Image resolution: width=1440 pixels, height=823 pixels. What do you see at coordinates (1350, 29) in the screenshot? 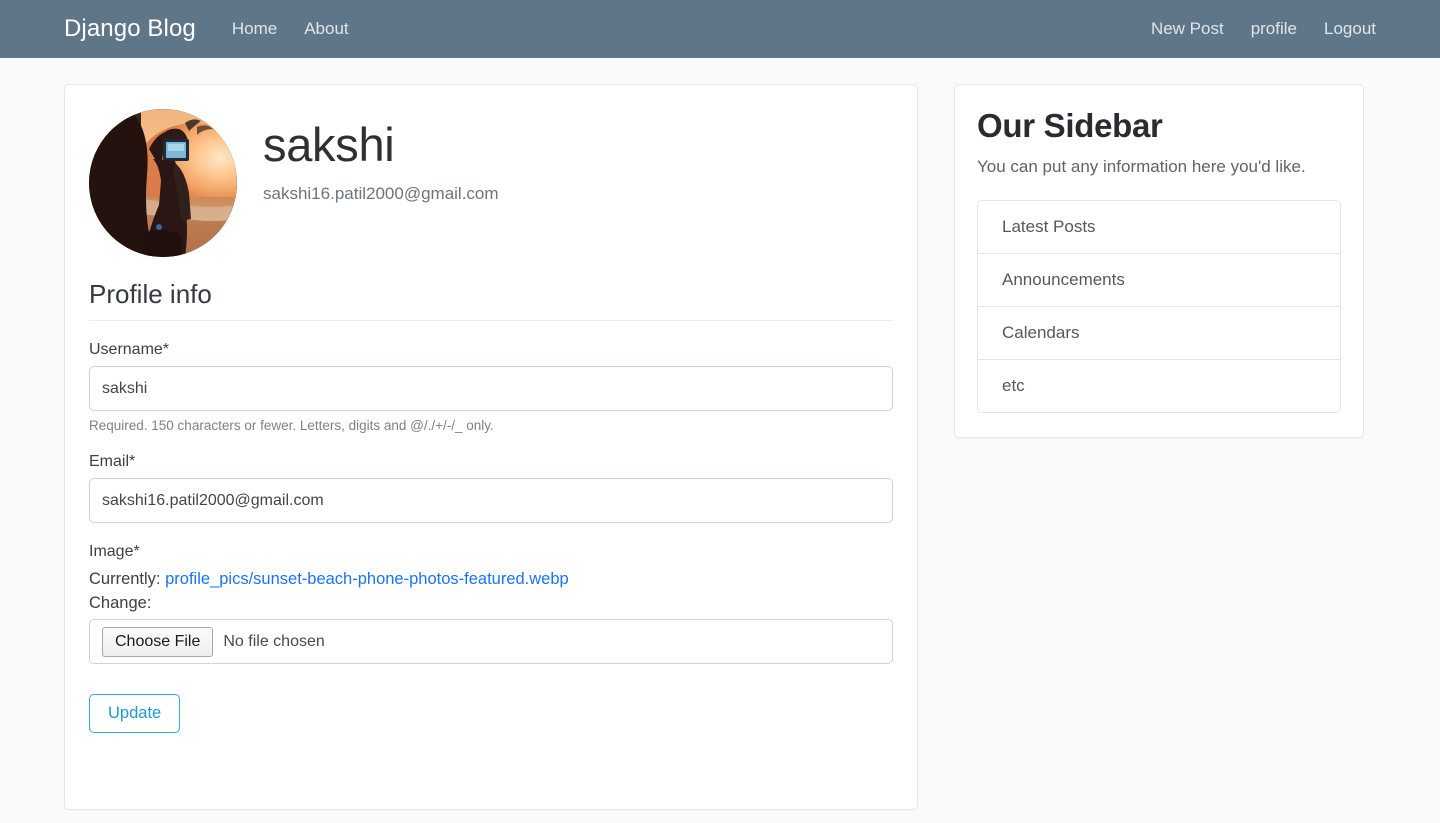
I see `nav-link-logout: Logout` at bounding box center [1350, 29].